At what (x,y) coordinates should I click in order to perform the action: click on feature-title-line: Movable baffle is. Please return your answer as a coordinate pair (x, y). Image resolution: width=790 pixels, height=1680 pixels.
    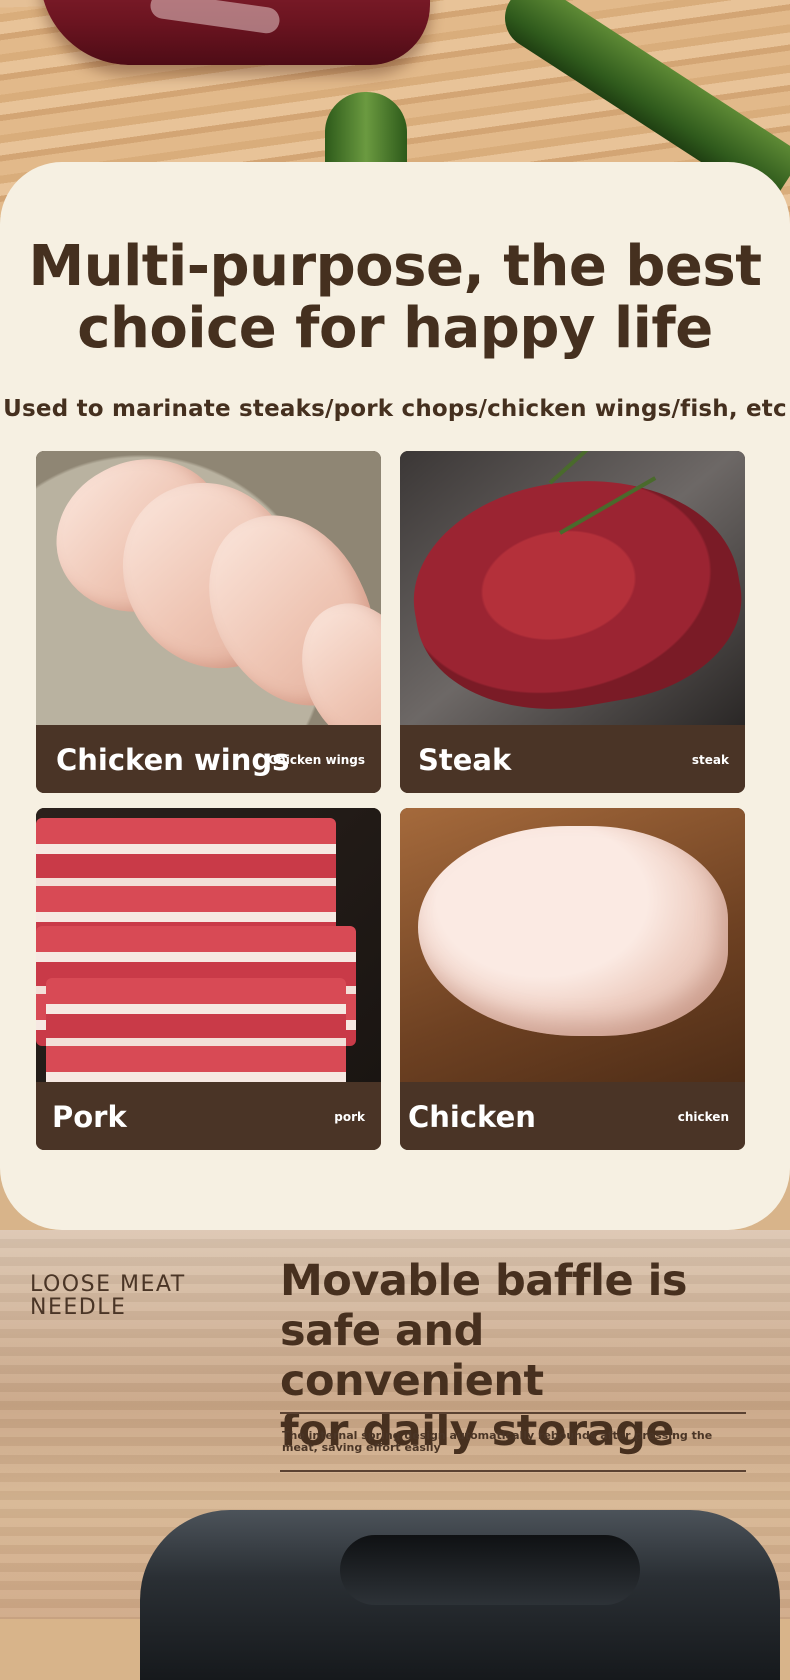
    Looking at the image, I should click on (483, 1281).